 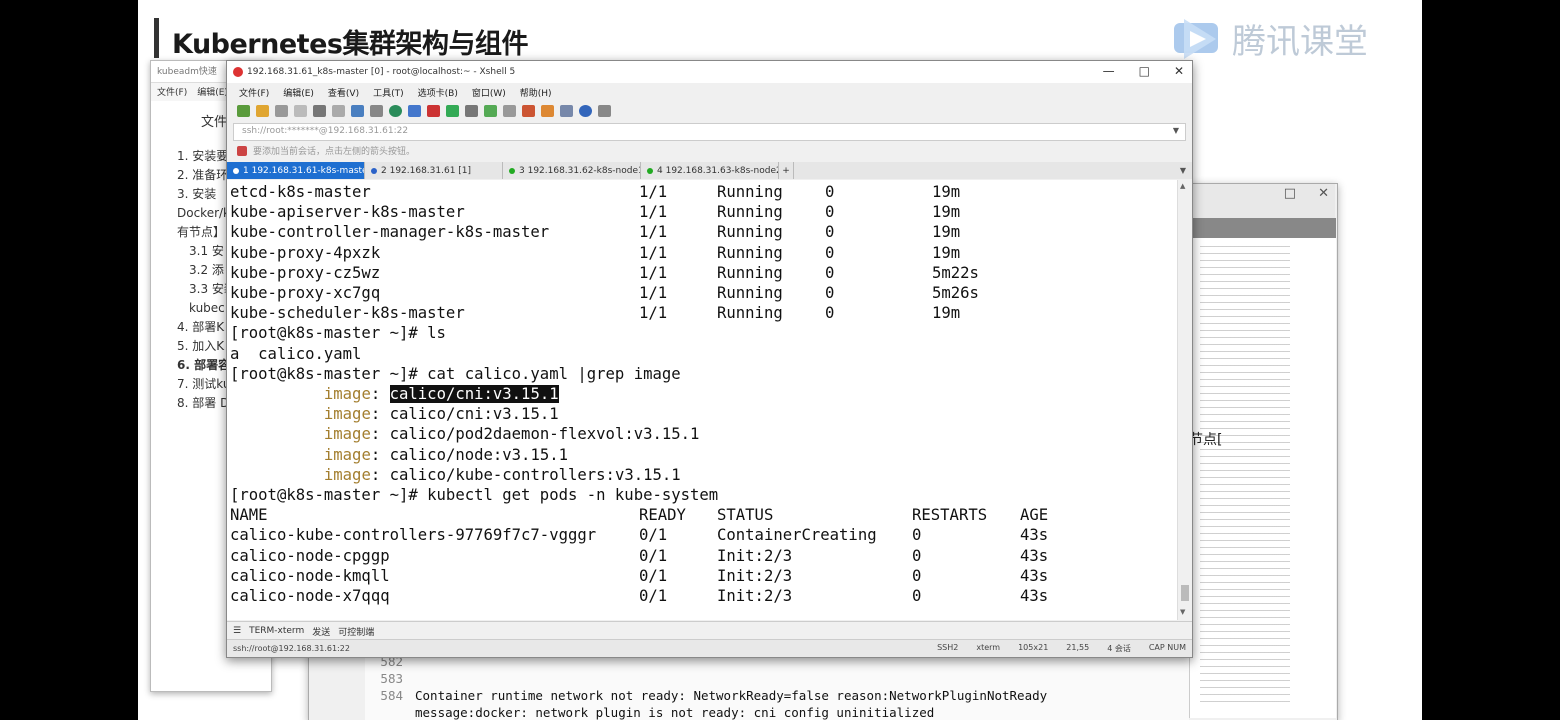 I want to click on image-line: image: calico/kube-controllers:v3.15.1, so click(x=455, y=475).